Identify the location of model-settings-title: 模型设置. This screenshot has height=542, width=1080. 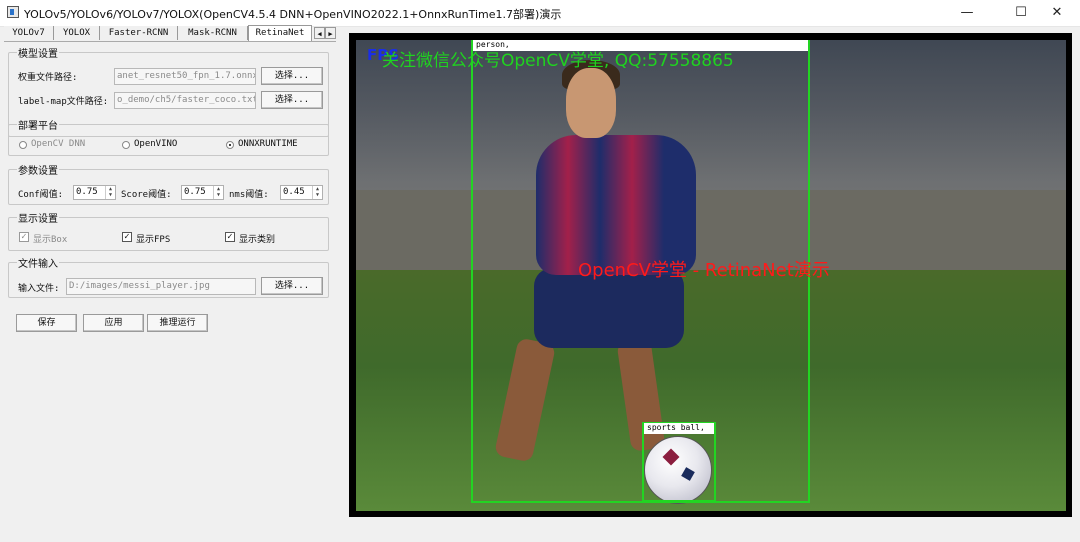
(38, 52).